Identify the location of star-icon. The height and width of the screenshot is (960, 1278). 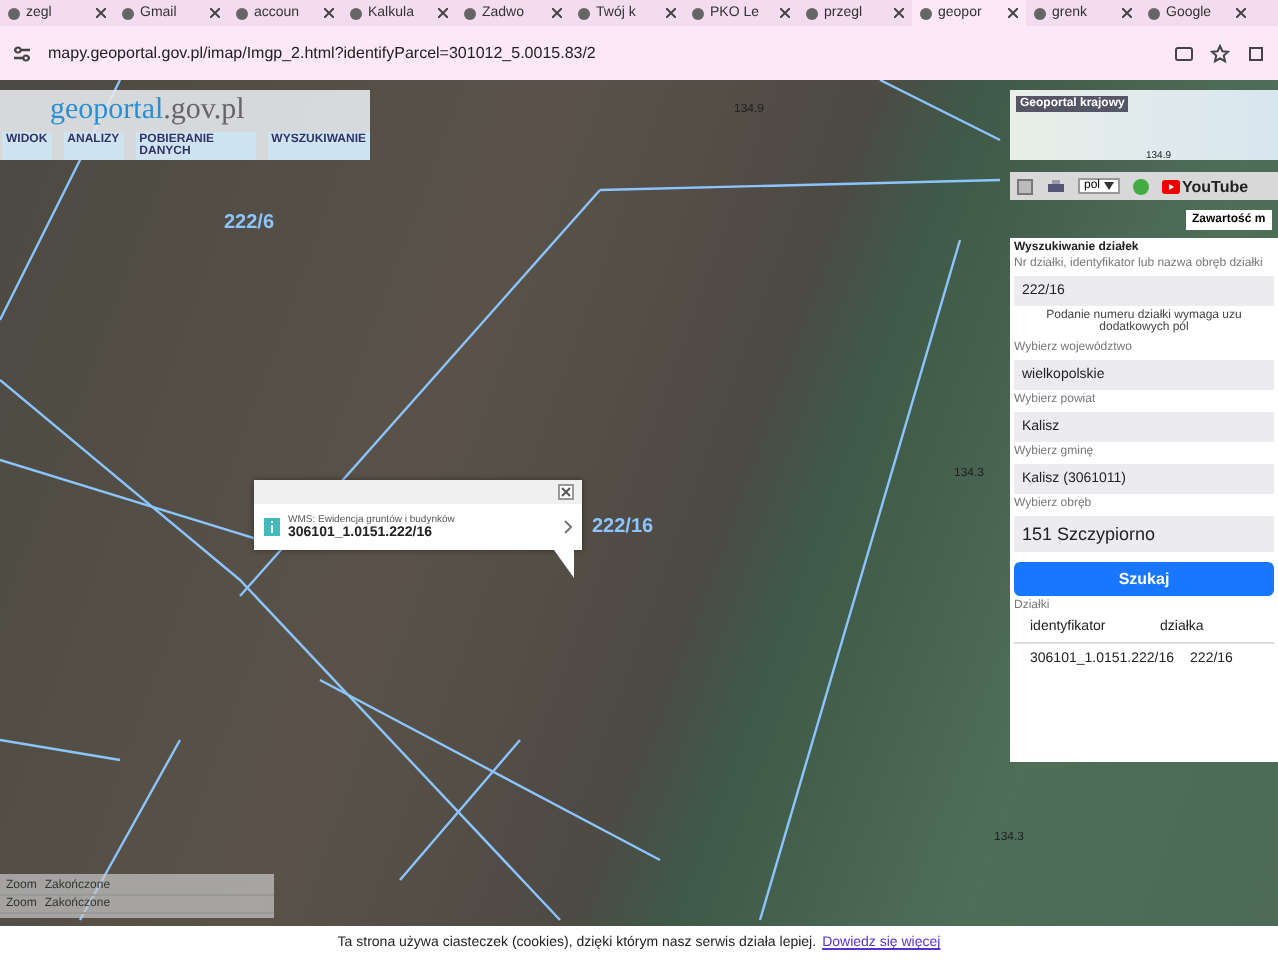
(1220, 53).